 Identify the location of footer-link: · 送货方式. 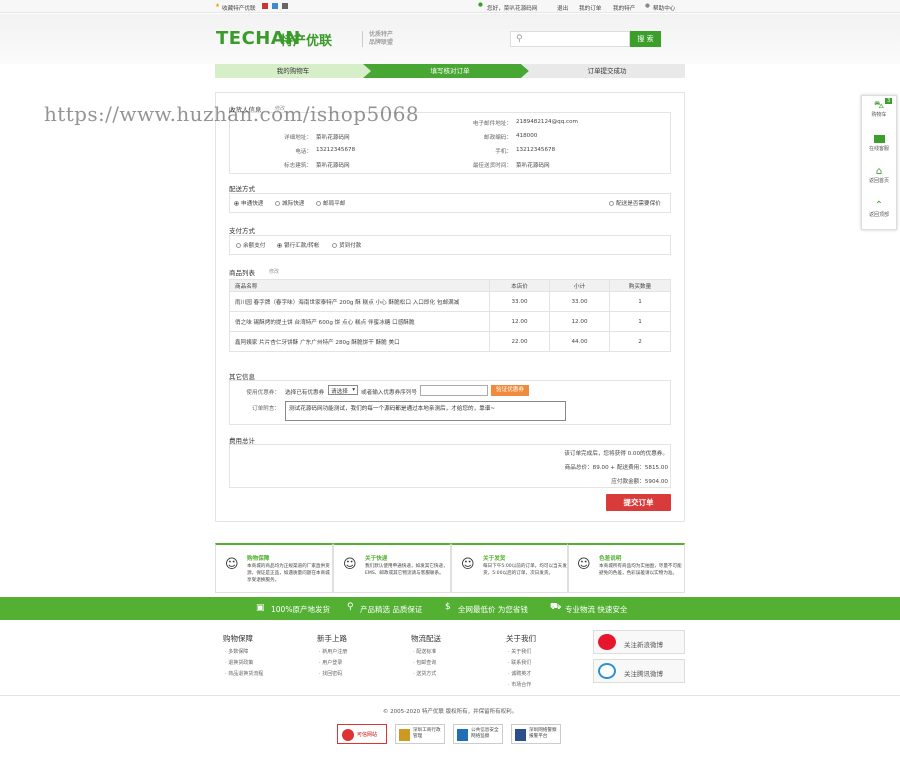
(424, 673).